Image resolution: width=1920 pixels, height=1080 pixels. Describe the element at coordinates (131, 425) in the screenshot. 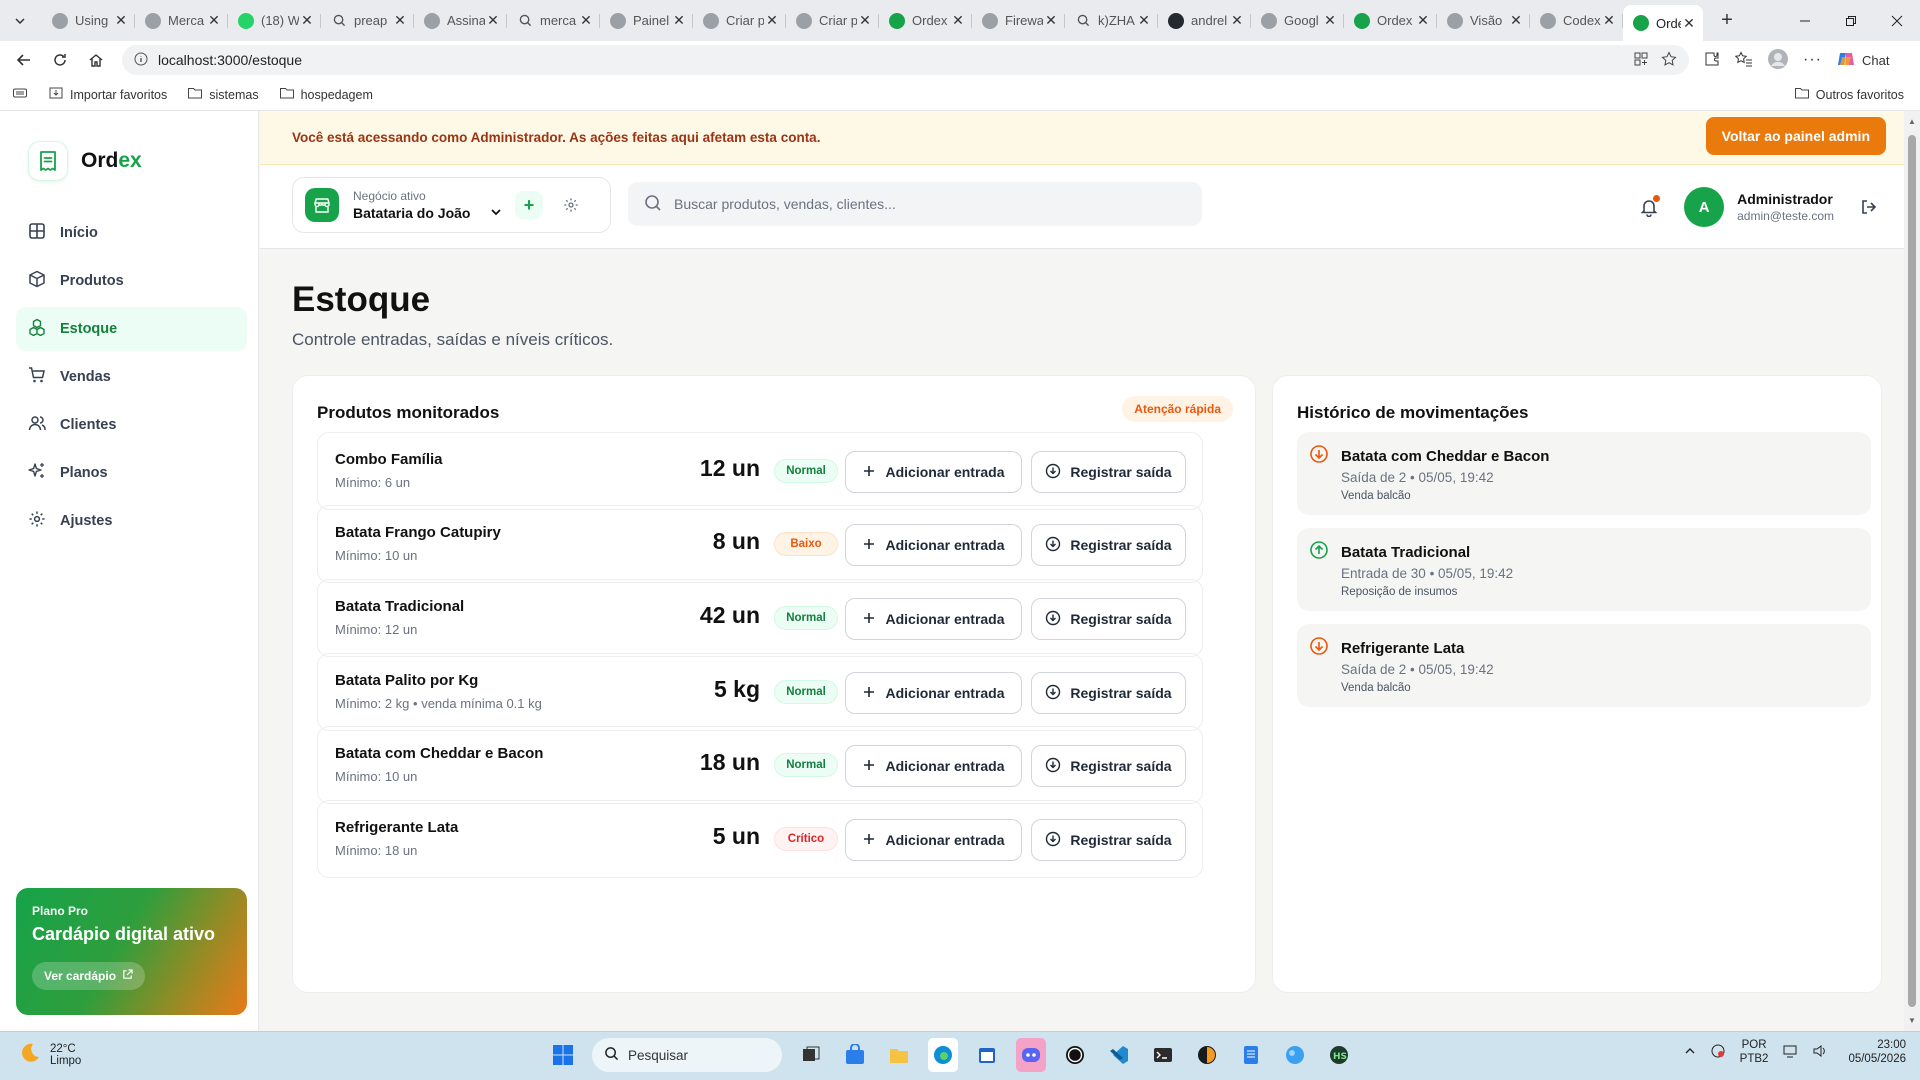

I see `sidebar-item-clientes: Clientes` at that location.